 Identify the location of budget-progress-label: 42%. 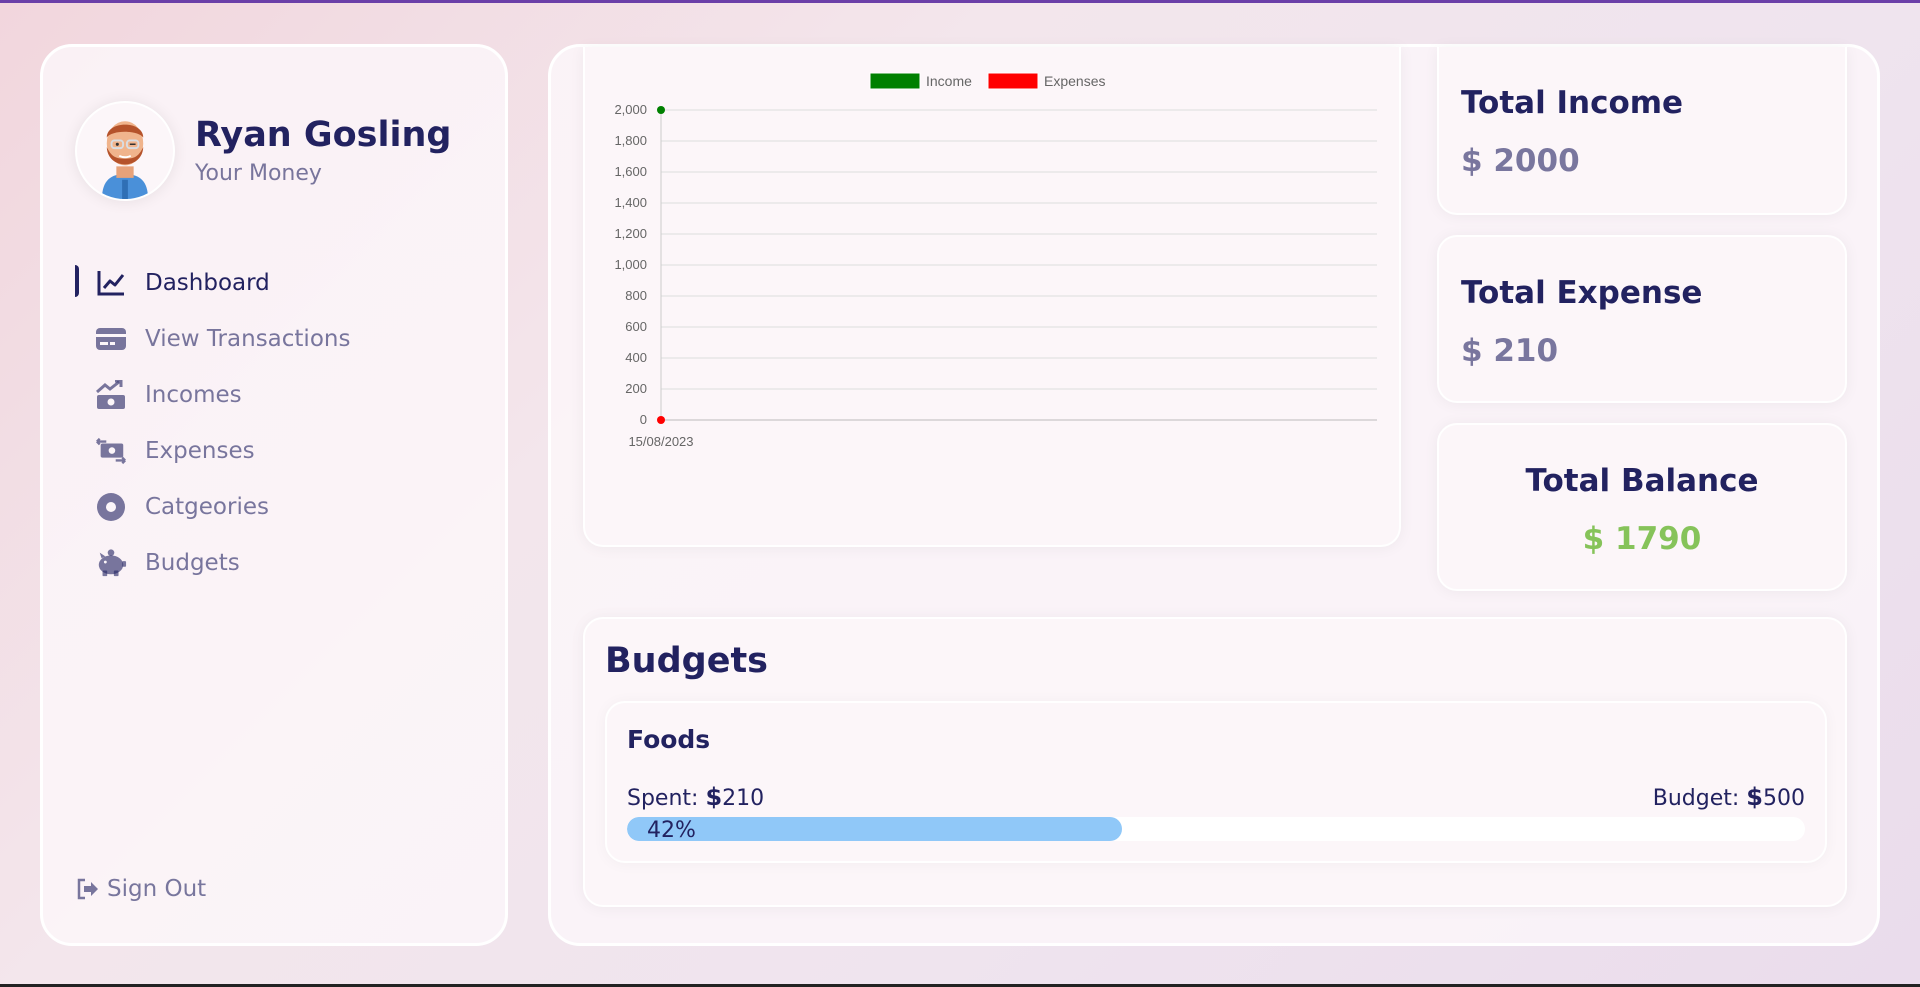
(671, 829).